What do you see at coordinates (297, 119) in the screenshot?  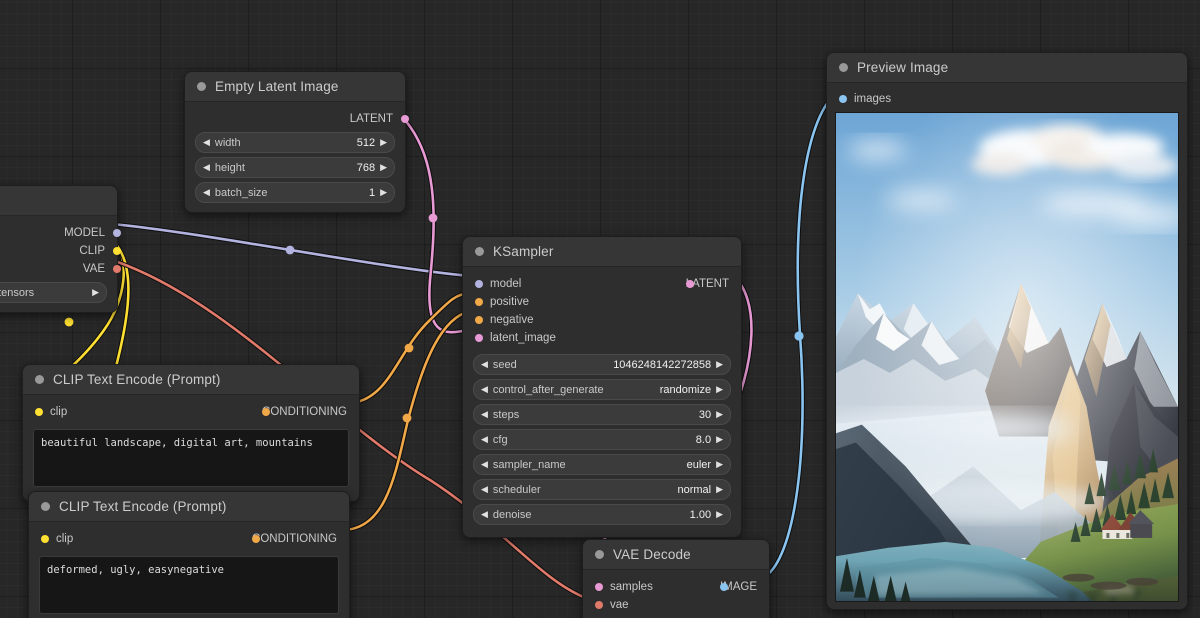 I see `output-slot-latent: LATENT` at bounding box center [297, 119].